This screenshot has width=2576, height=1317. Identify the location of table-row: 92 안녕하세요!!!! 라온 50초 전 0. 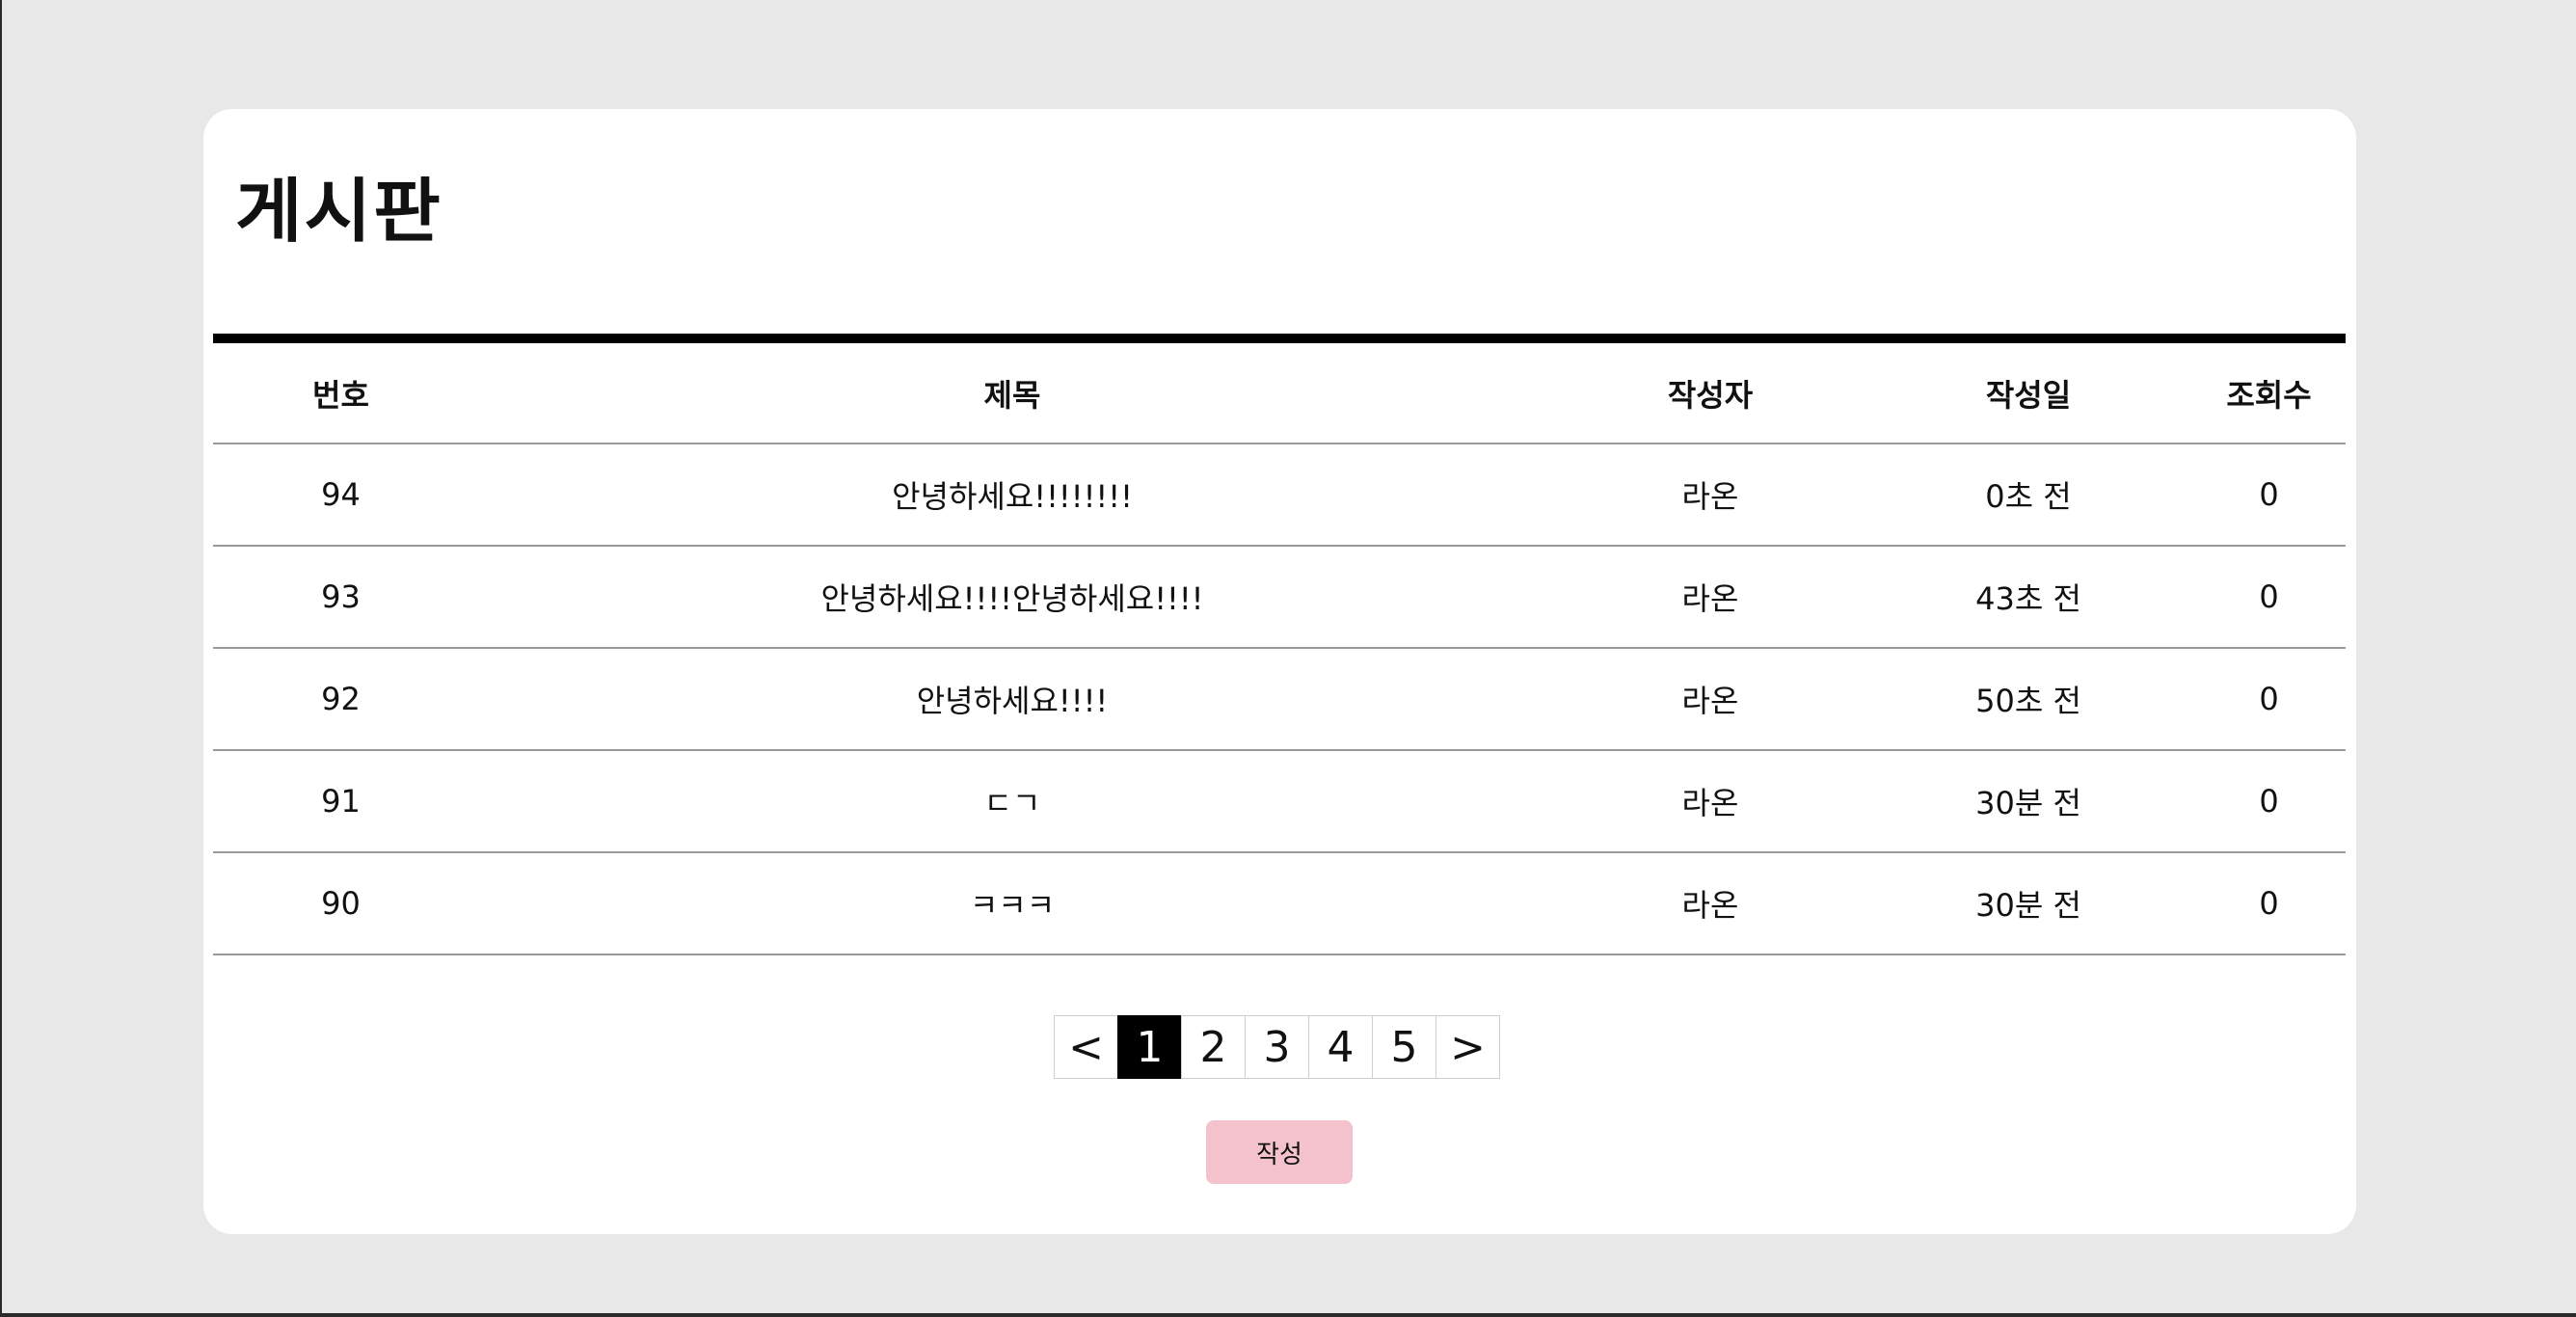
(1279, 699).